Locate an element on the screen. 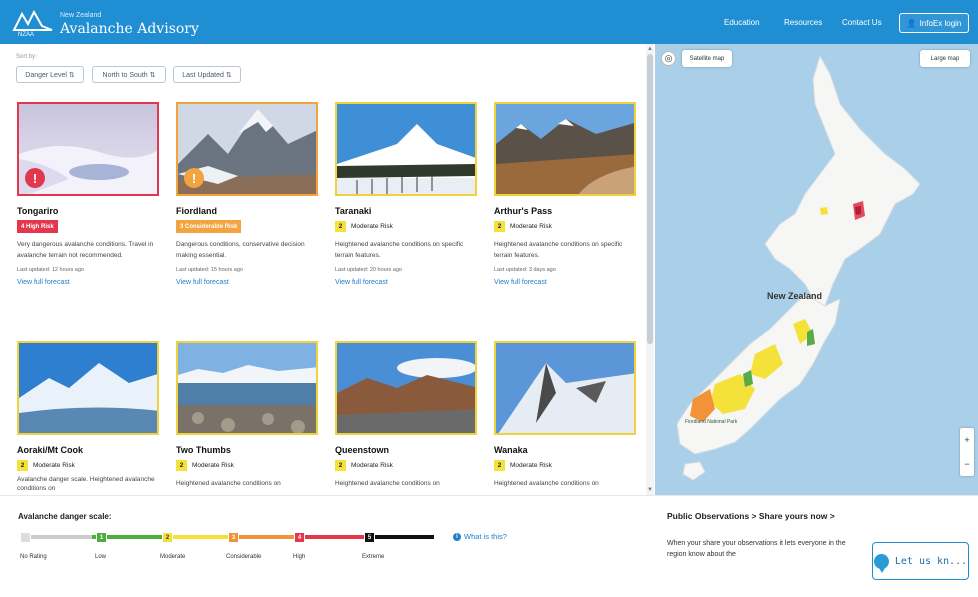 Image resolution: width=978 pixels, height=597 pixels. nav-contact-us: Contact Us is located at coordinates (862, 22).